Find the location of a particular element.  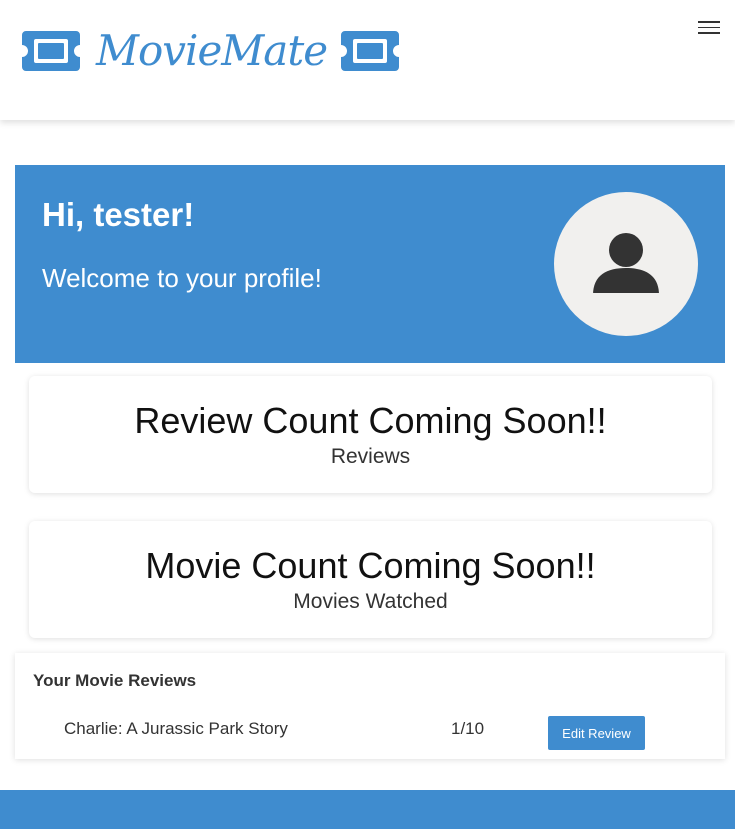

profile-welcome-text: Welcome to your profile! is located at coordinates (182, 278).